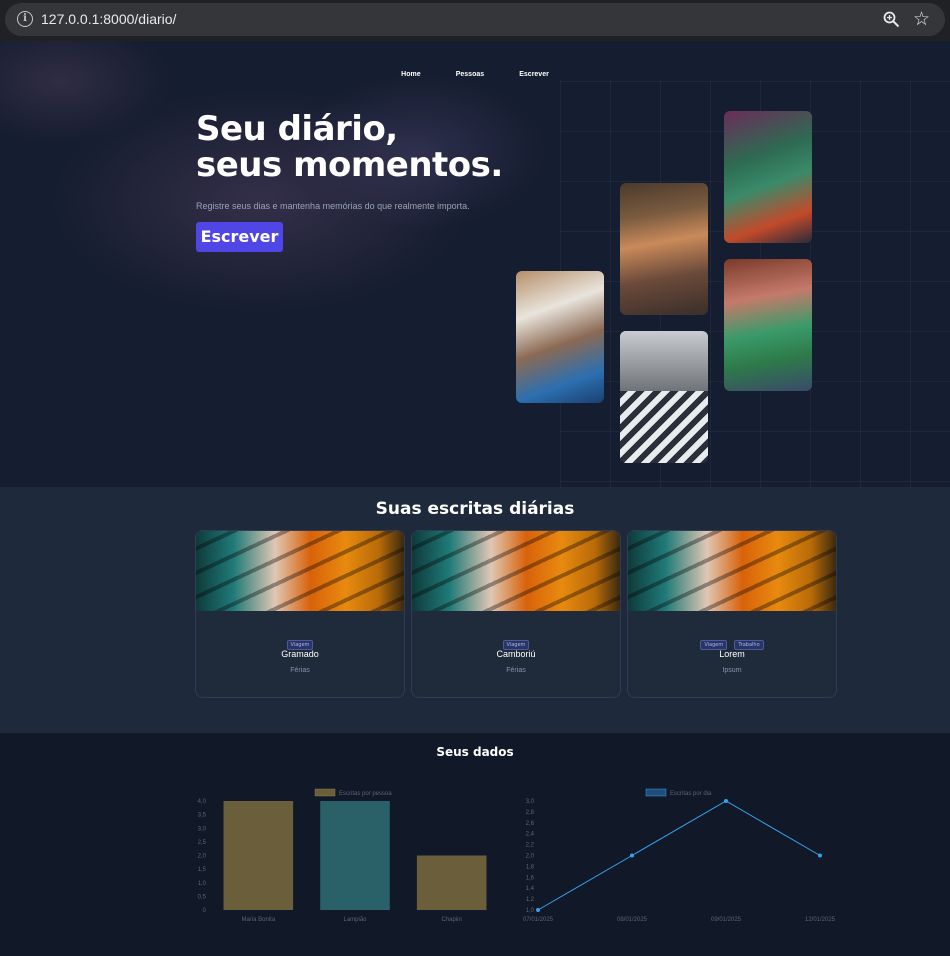 The height and width of the screenshot is (956, 950). What do you see at coordinates (349, 165) in the screenshot?
I see `hero-title-line2: seus momentos.` at bounding box center [349, 165].